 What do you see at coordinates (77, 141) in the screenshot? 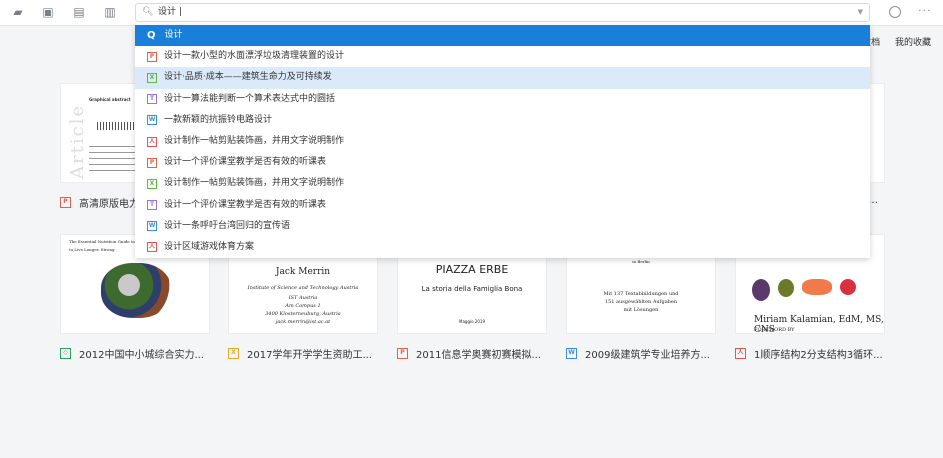
I see `thumb-side-text: Article` at bounding box center [77, 141].